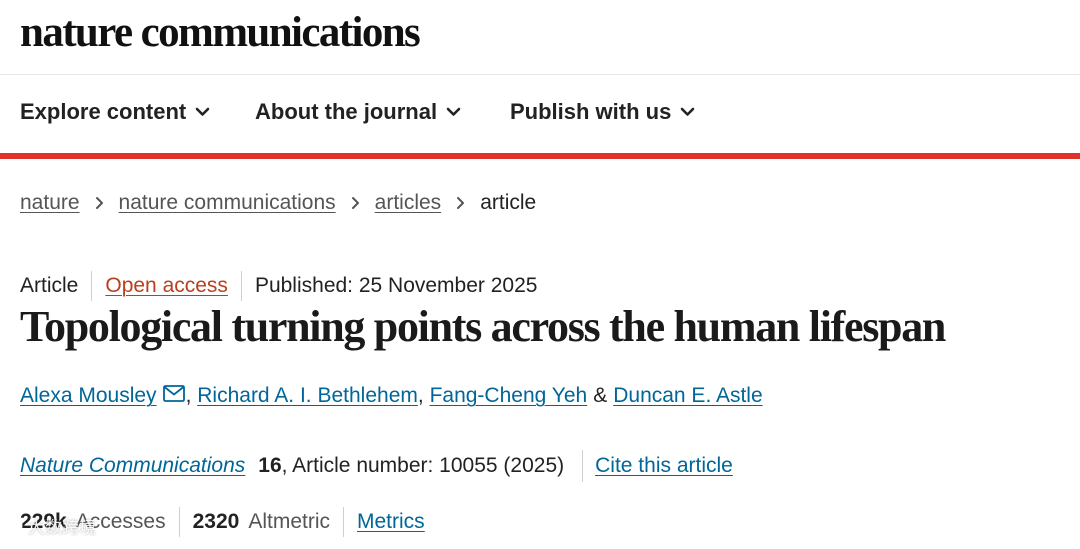 The height and width of the screenshot is (549, 1080). Describe the element at coordinates (216, 521) in the screenshot. I see `altmetric-score: 2320` at that location.